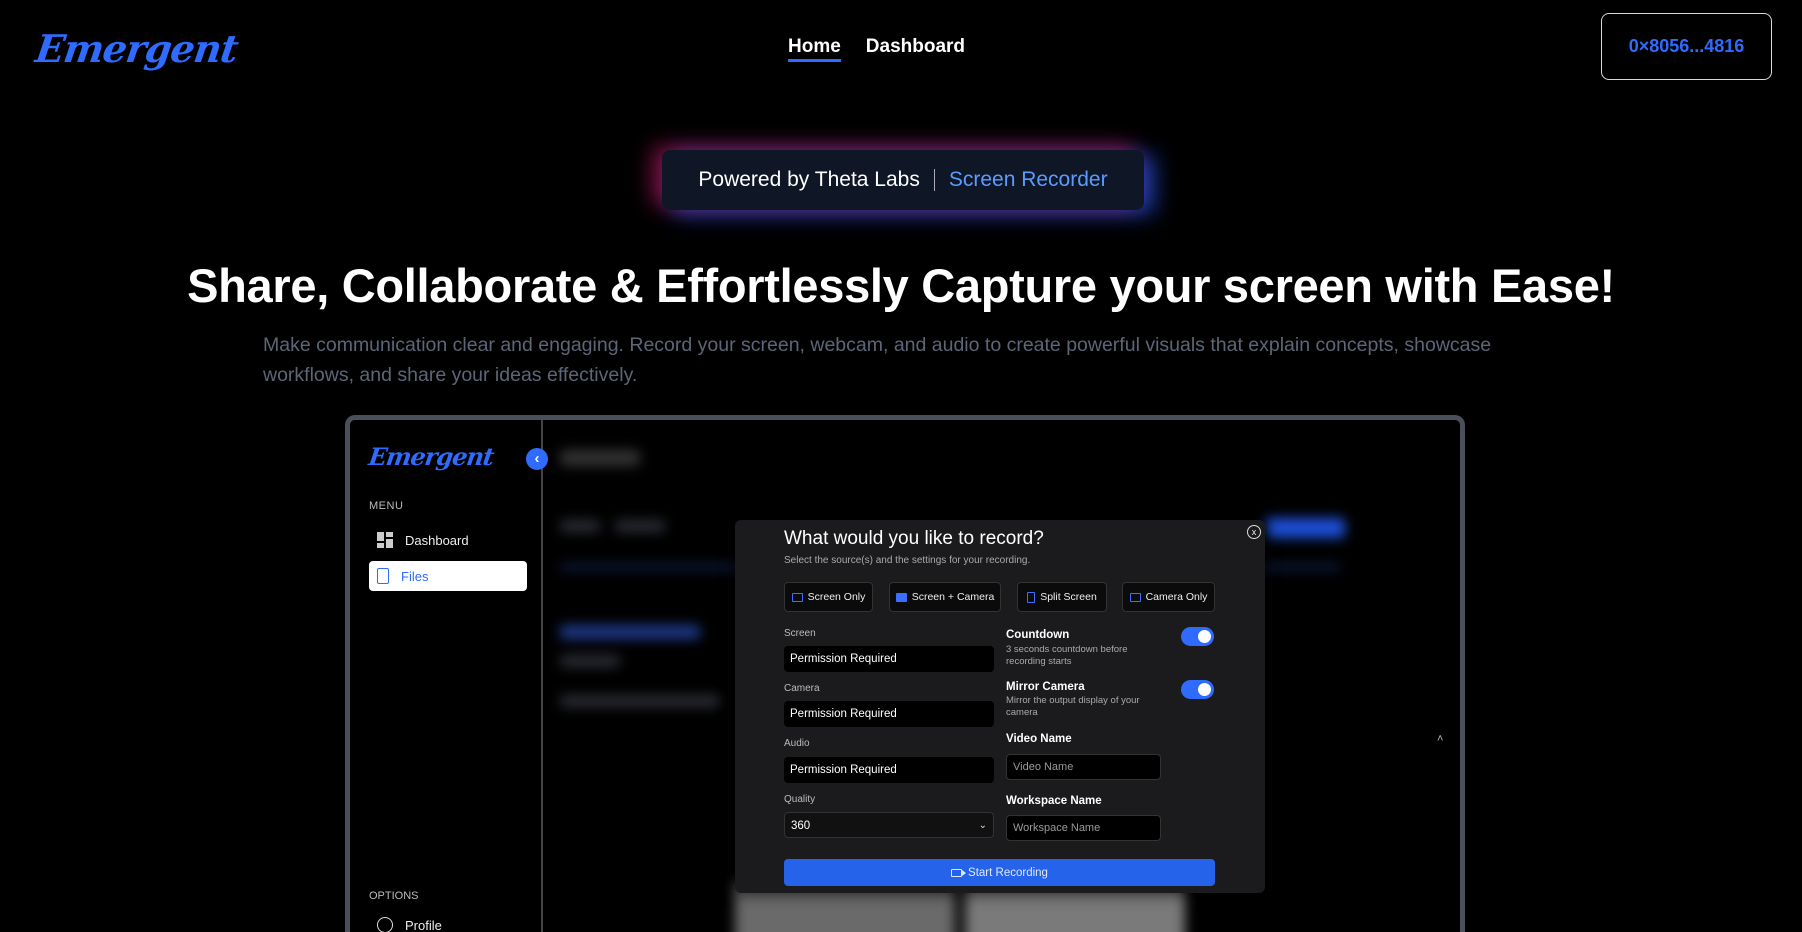  What do you see at coordinates (797, 597) in the screenshot?
I see `monitor-icon` at bounding box center [797, 597].